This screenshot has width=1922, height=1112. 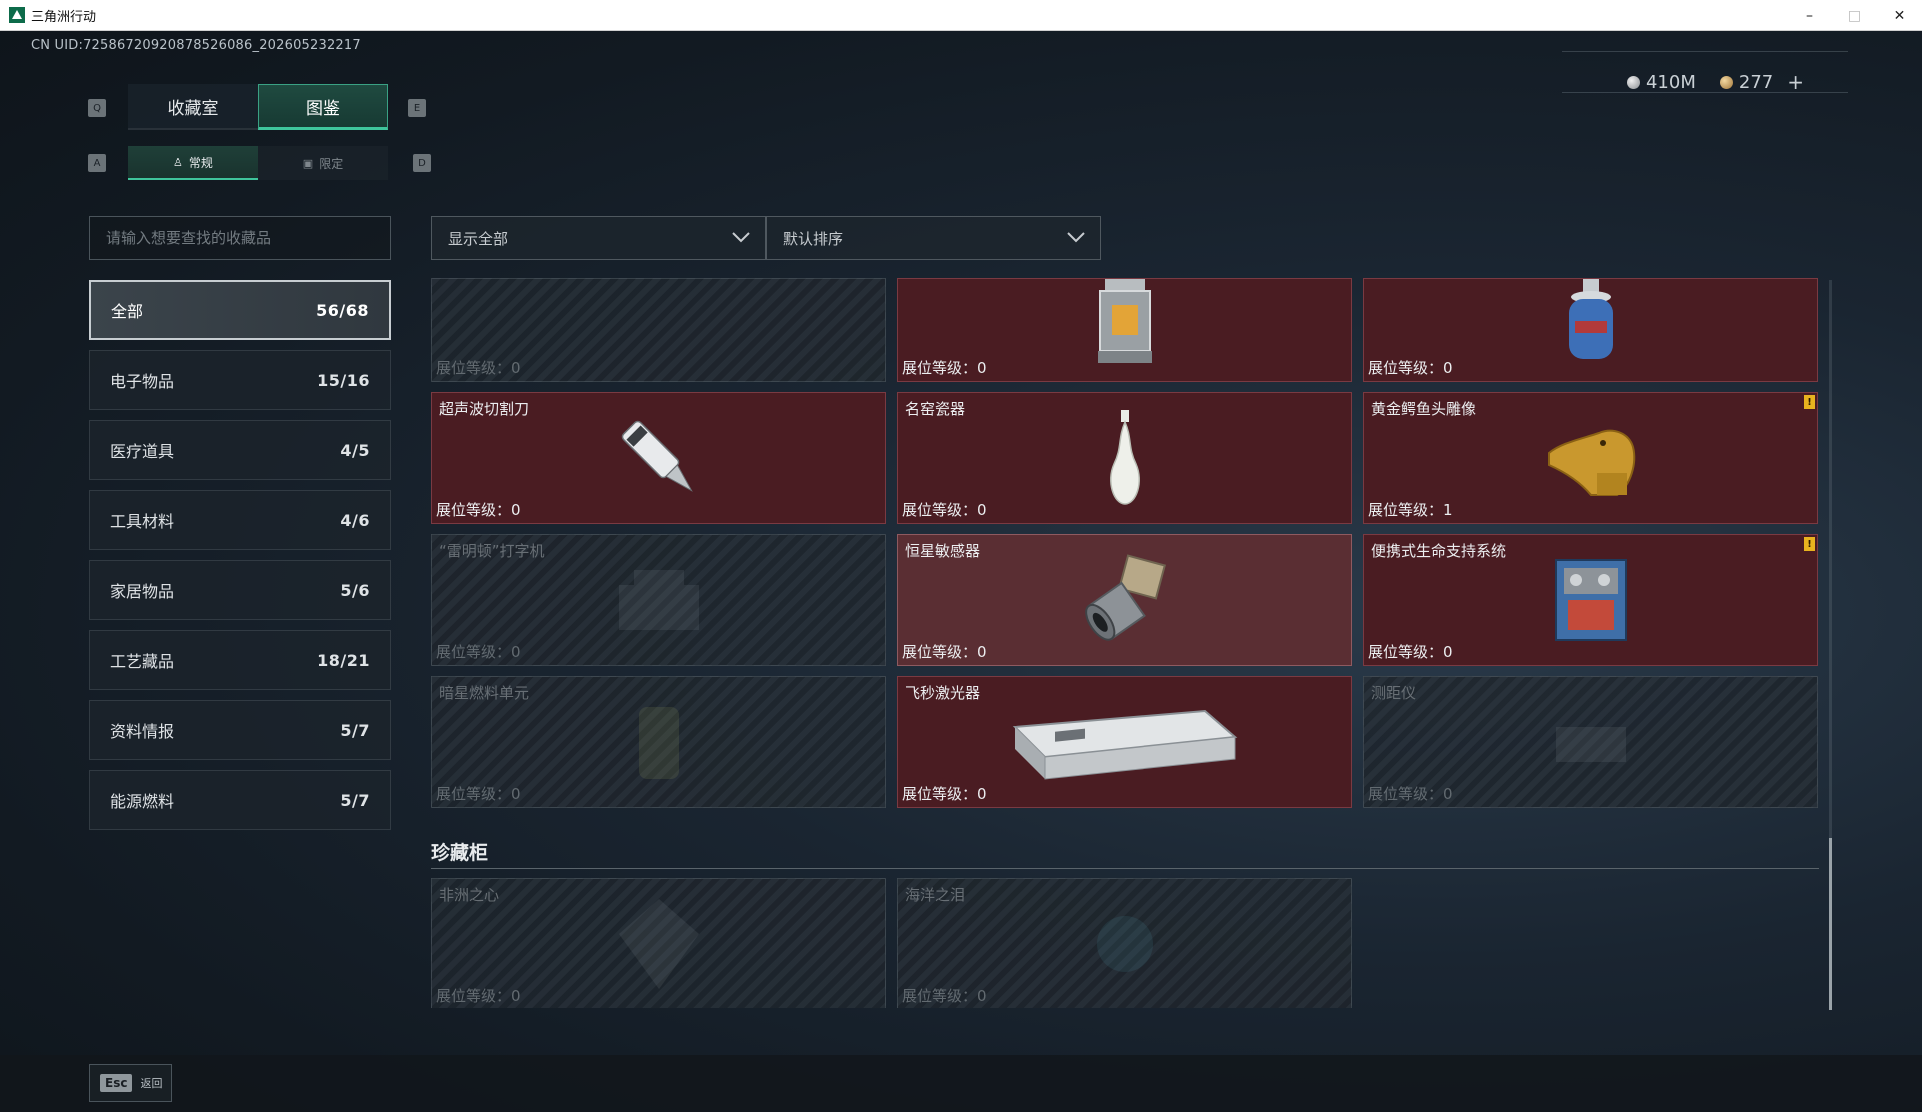 I want to click on search-box, so click(x=240, y=238).